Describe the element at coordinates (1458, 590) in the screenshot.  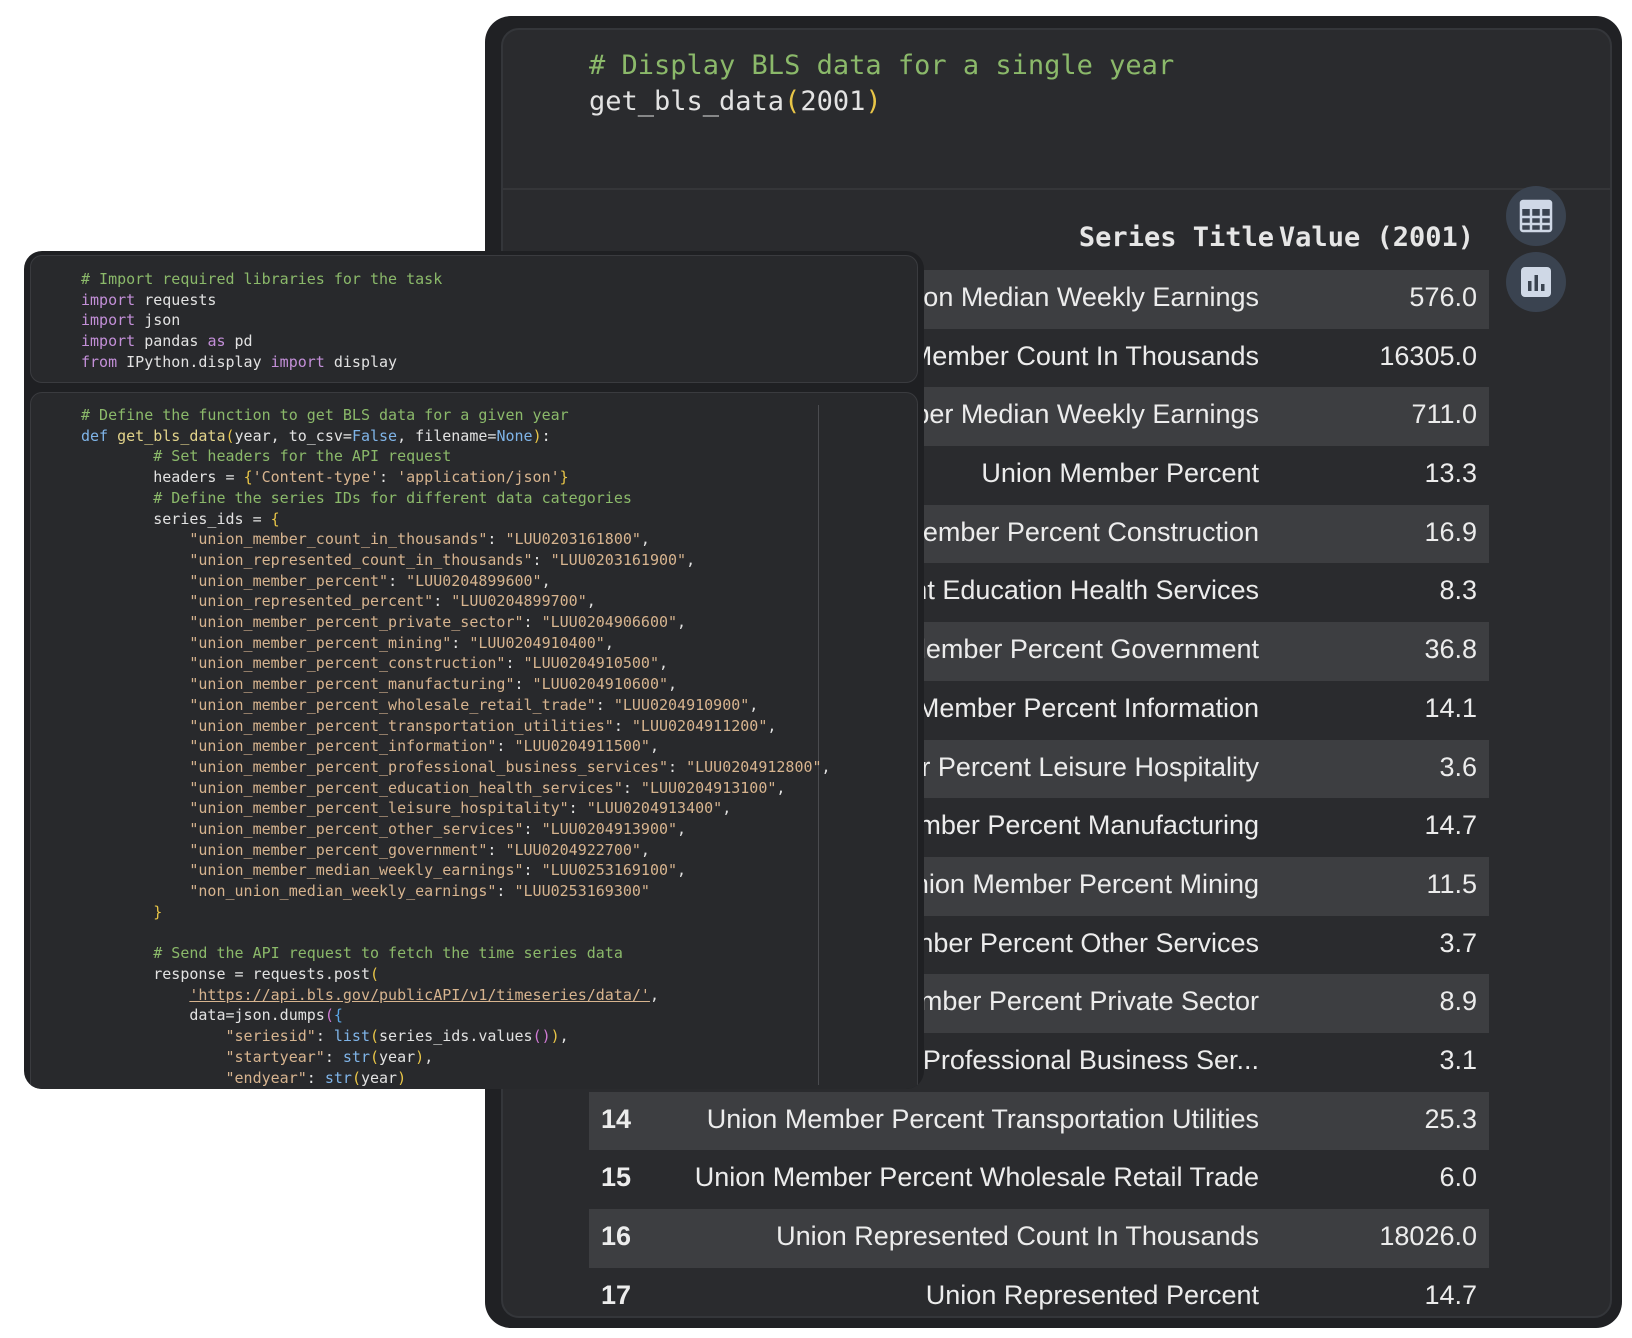
I see `row-value: 8.3` at that location.